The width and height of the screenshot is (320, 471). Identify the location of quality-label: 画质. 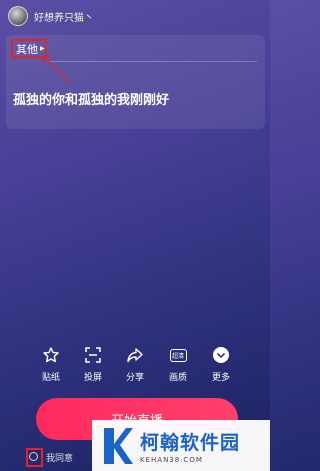
(177, 378).